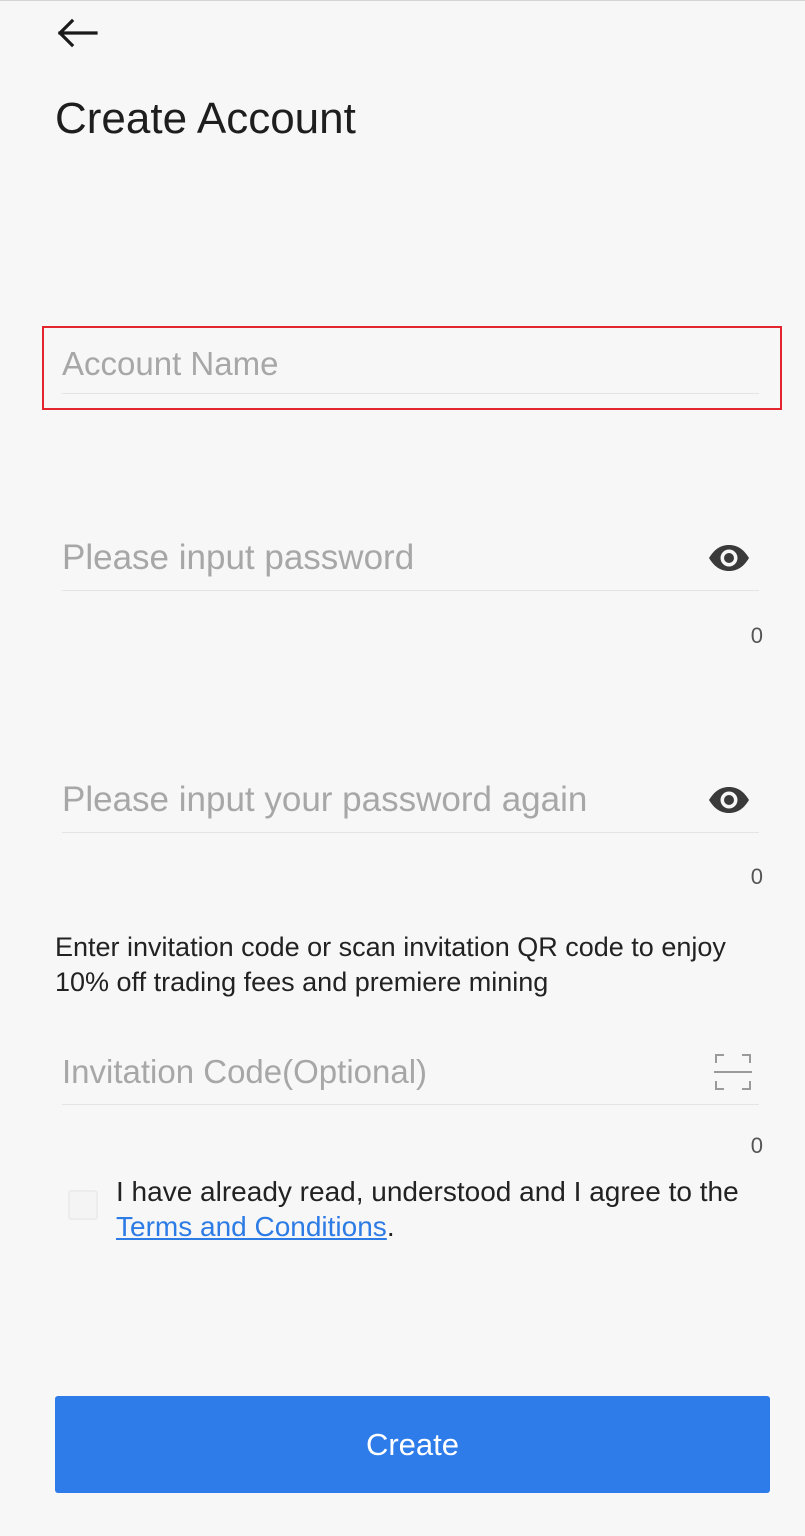 The image size is (805, 1536). I want to click on terms-and-conditions-link: Terms and Conditions, so click(251, 1226).